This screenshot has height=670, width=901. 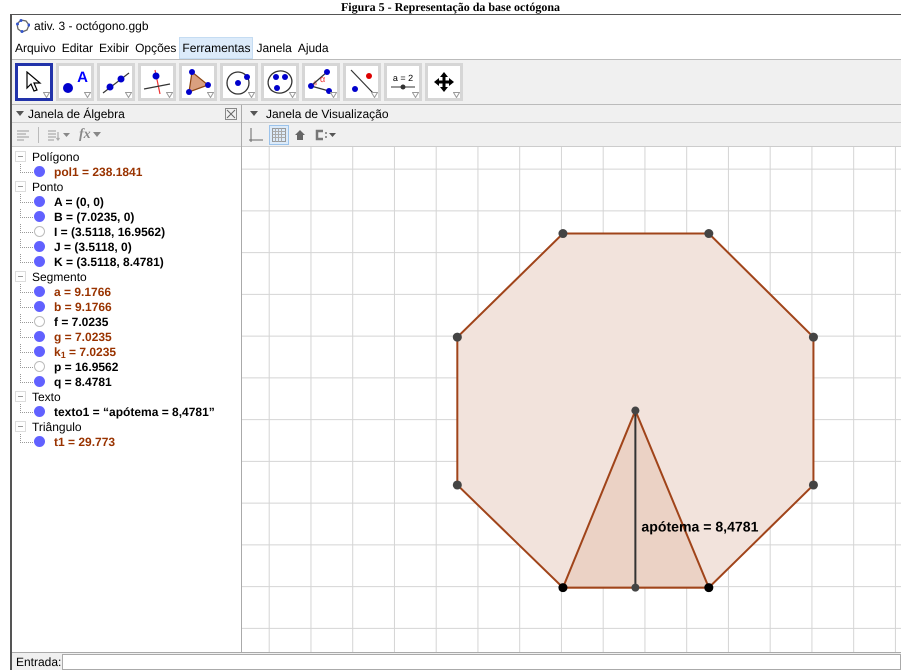 What do you see at coordinates (327, 114) in the screenshot?
I see `panel-title: Janela de Visualização` at bounding box center [327, 114].